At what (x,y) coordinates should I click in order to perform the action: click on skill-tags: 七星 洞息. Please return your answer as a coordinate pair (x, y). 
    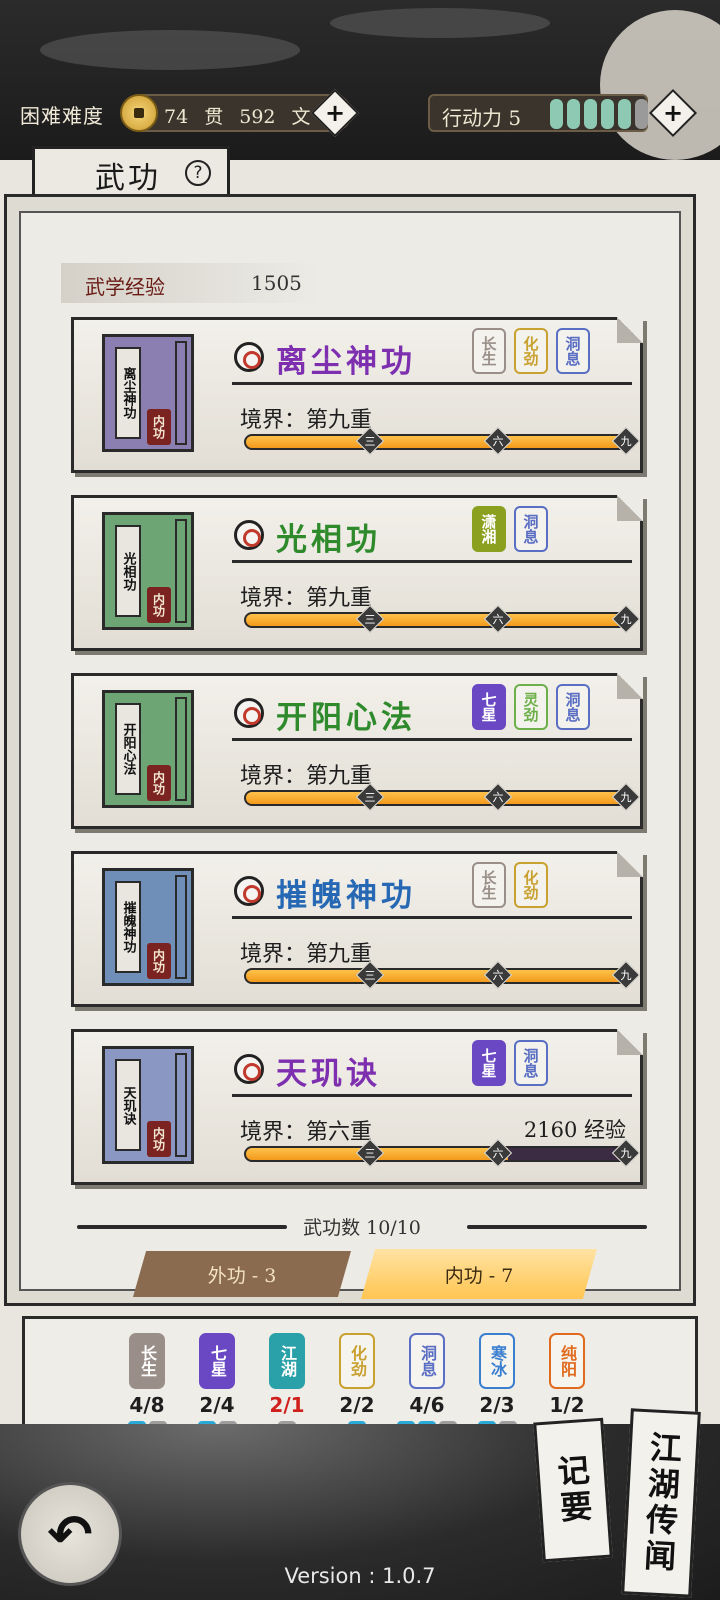
    Looking at the image, I should click on (510, 1063).